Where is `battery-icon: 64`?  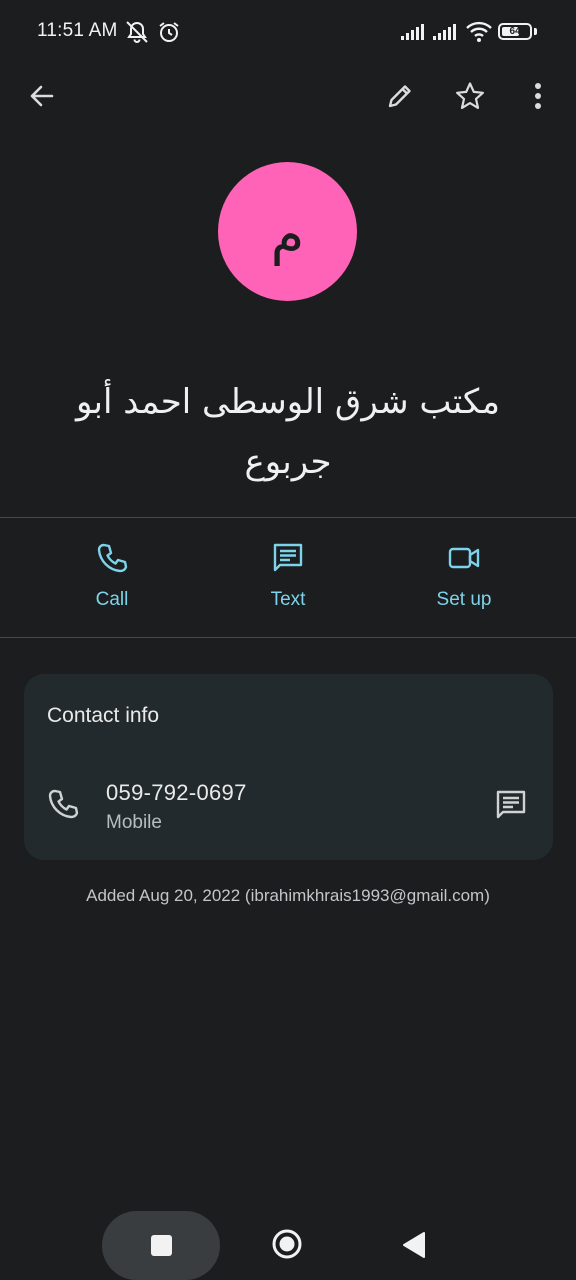
battery-icon: 64 is located at coordinates (515, 31).